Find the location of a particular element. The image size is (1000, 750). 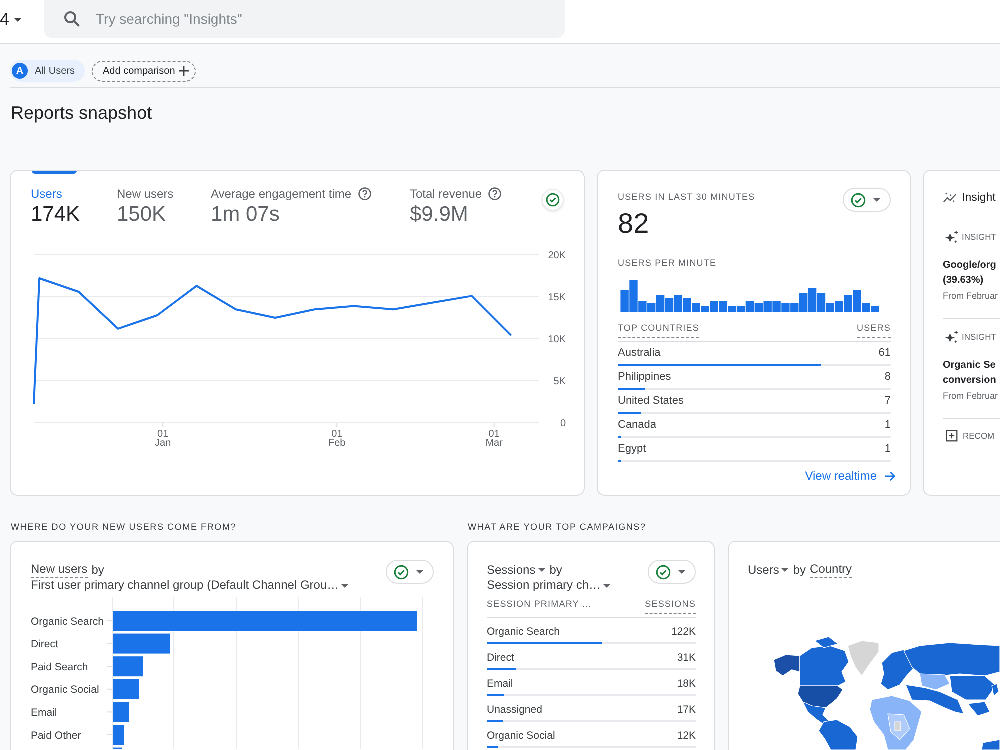

y-axis-label: 5K is located at coordinates (560, 382).